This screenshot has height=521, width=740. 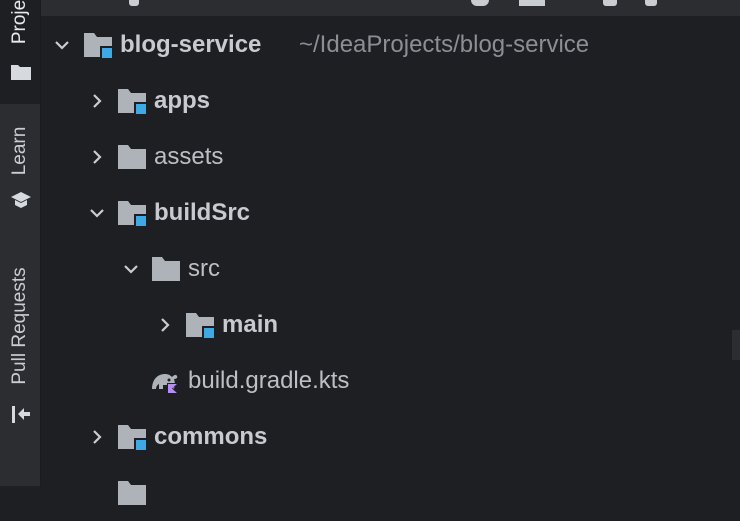 I want to click on collapse-icon, so click(x=532, y=3).